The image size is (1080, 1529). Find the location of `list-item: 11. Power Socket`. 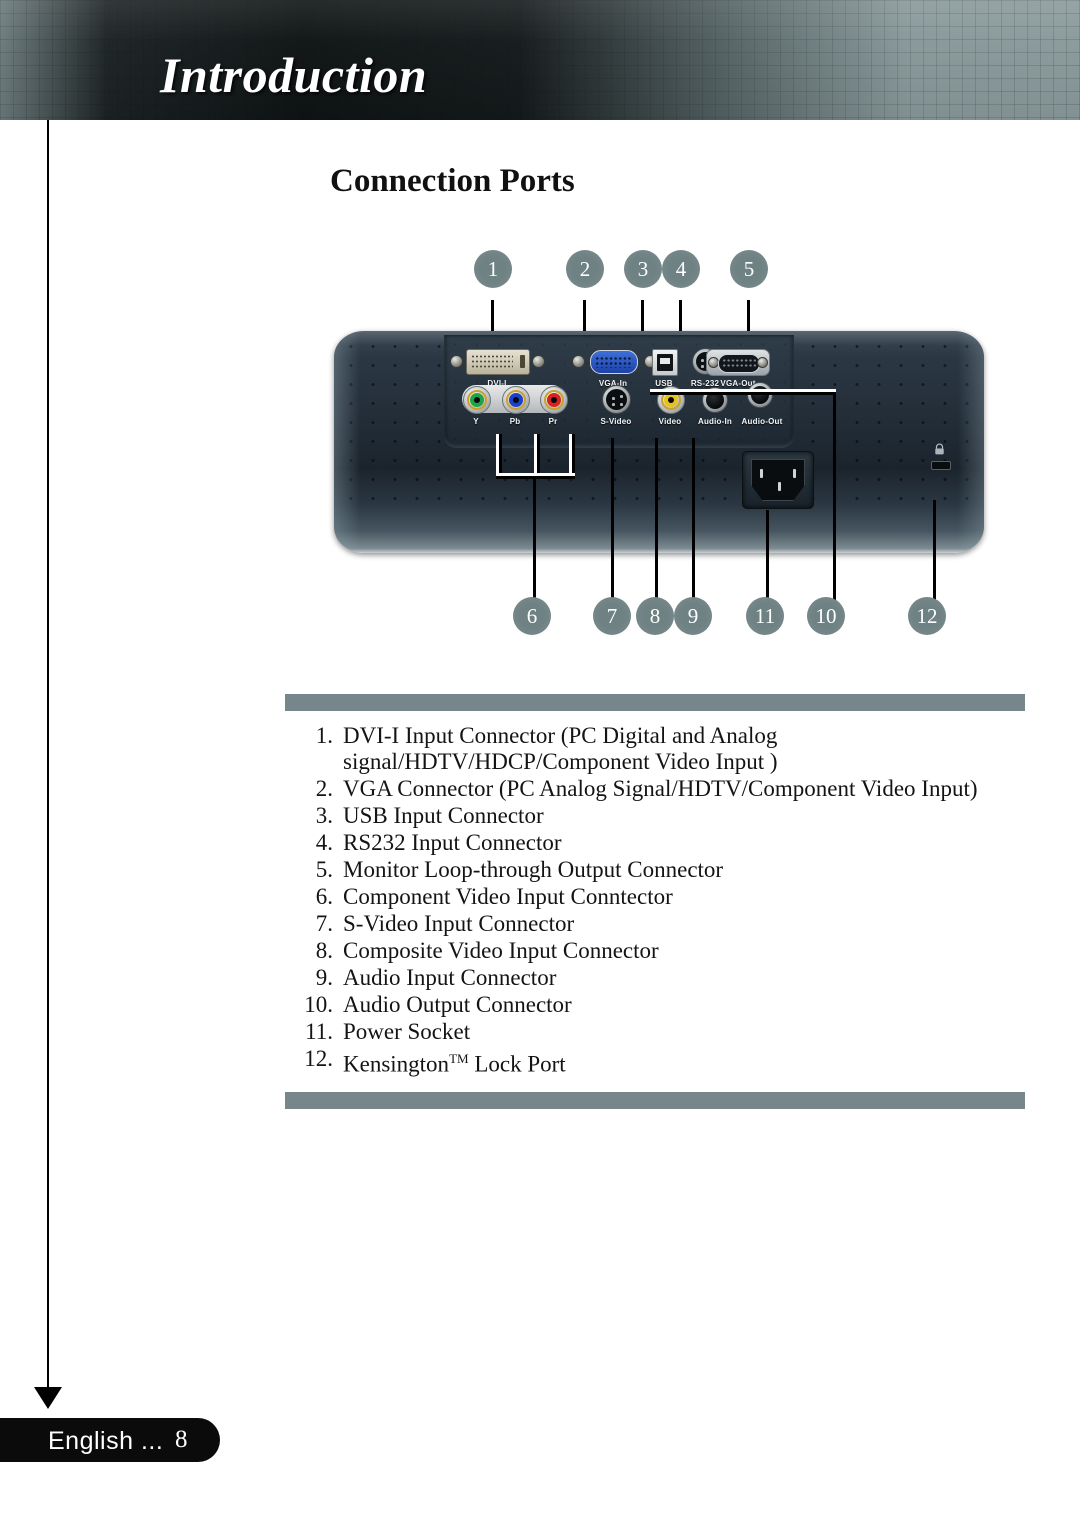

list-item: 11. Power Socket is located at coordinates (655, 1032).